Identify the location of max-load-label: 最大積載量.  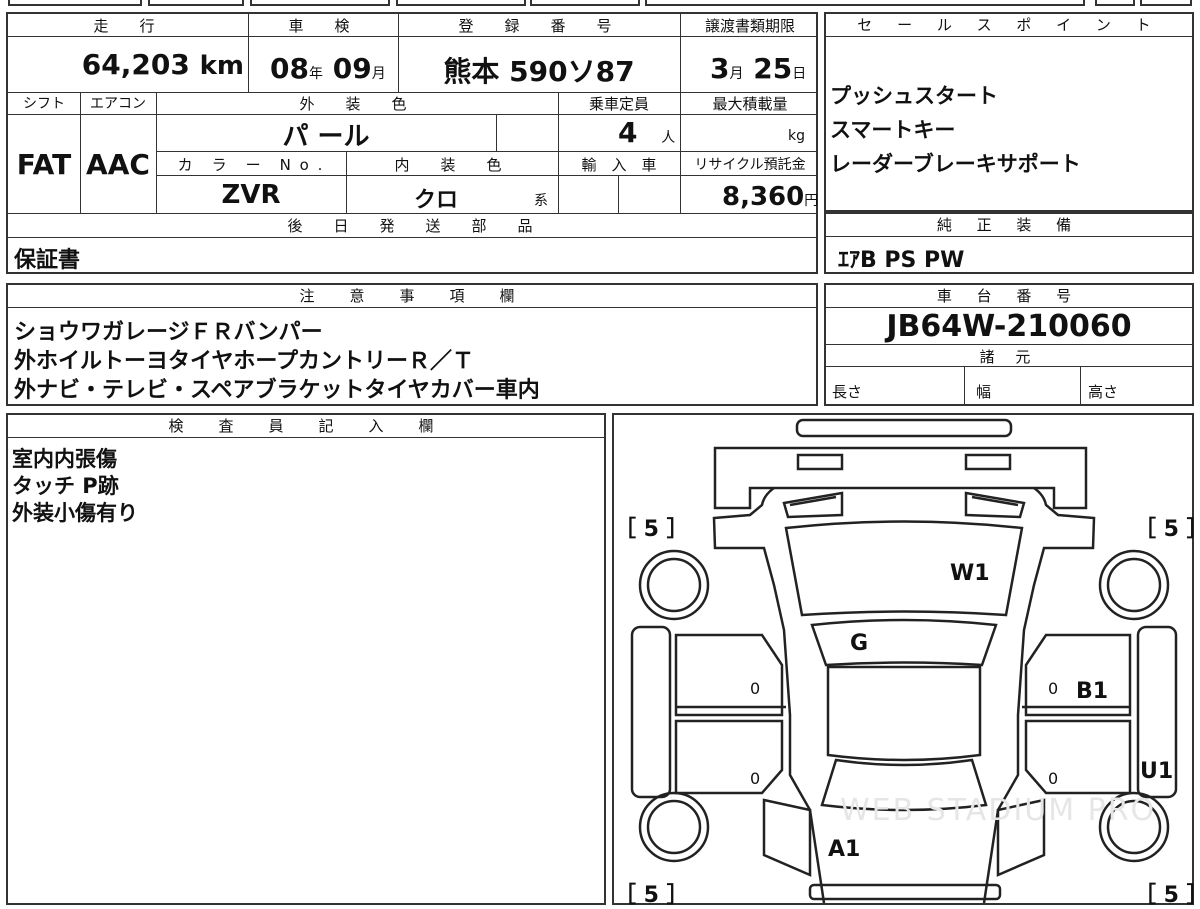
(750, 104).